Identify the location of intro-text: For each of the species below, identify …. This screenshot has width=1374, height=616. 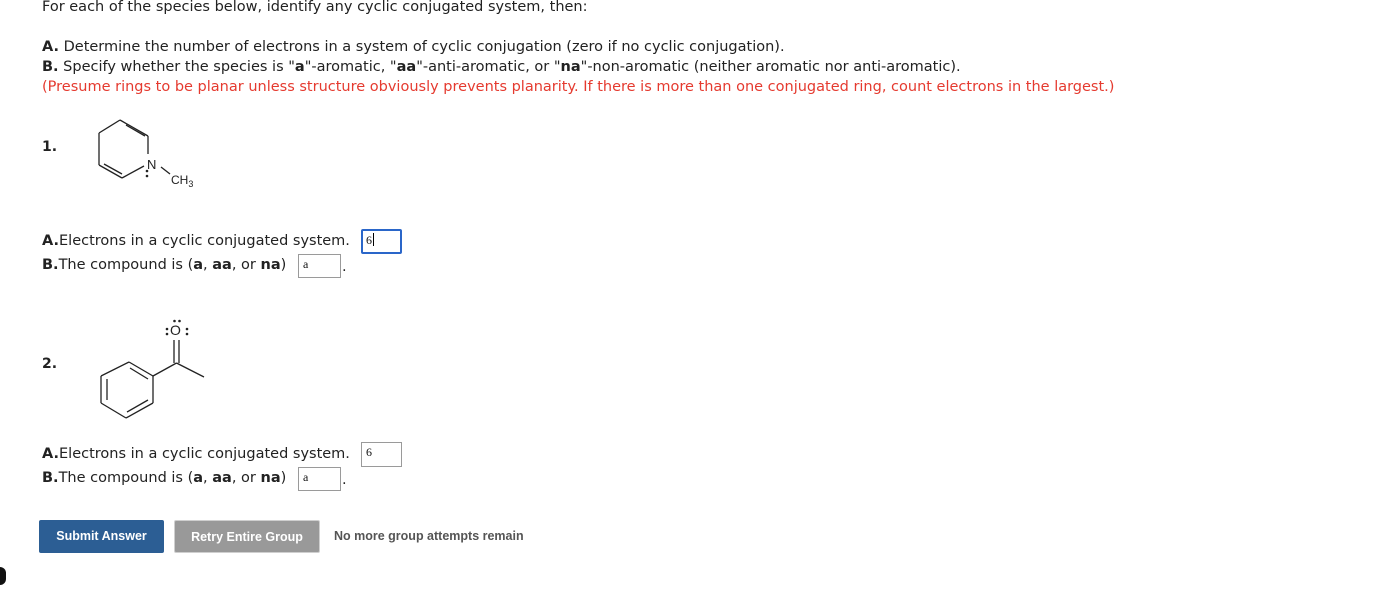
(315, 7).